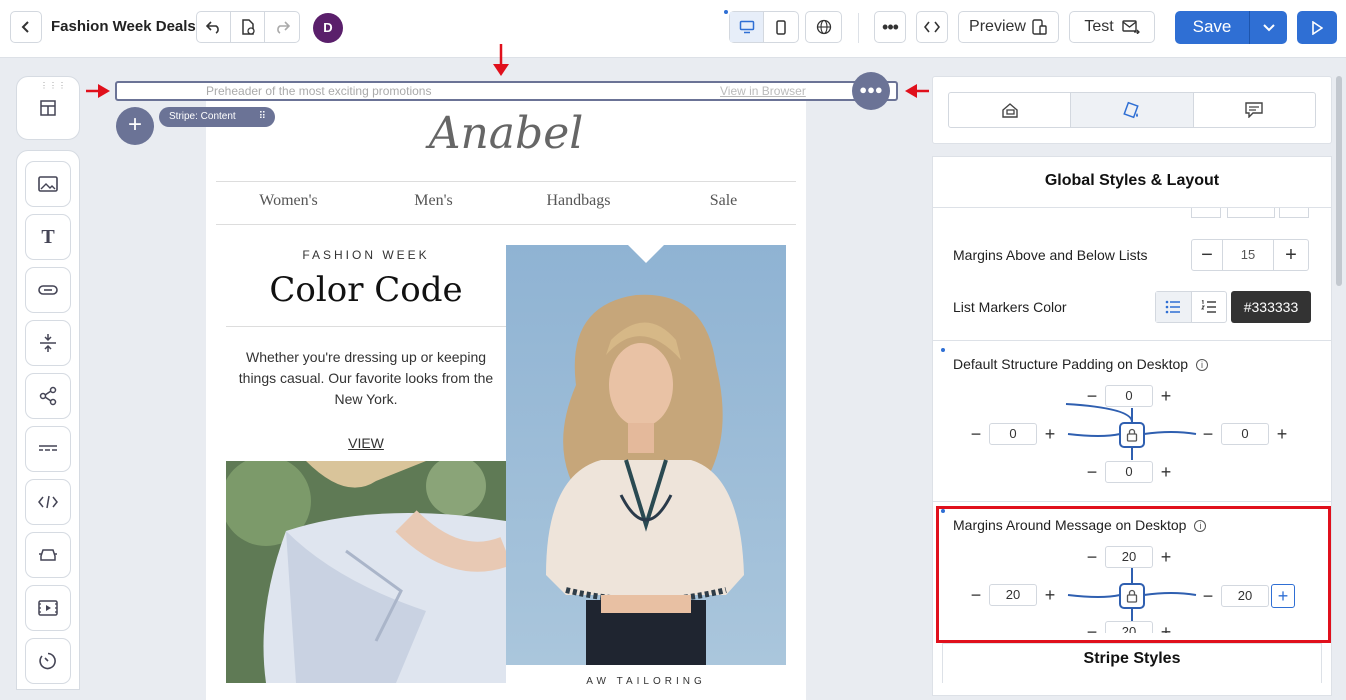 This screenshot has width=1346, height=700. I want to click on product-image-shirt, so click(366, 572).